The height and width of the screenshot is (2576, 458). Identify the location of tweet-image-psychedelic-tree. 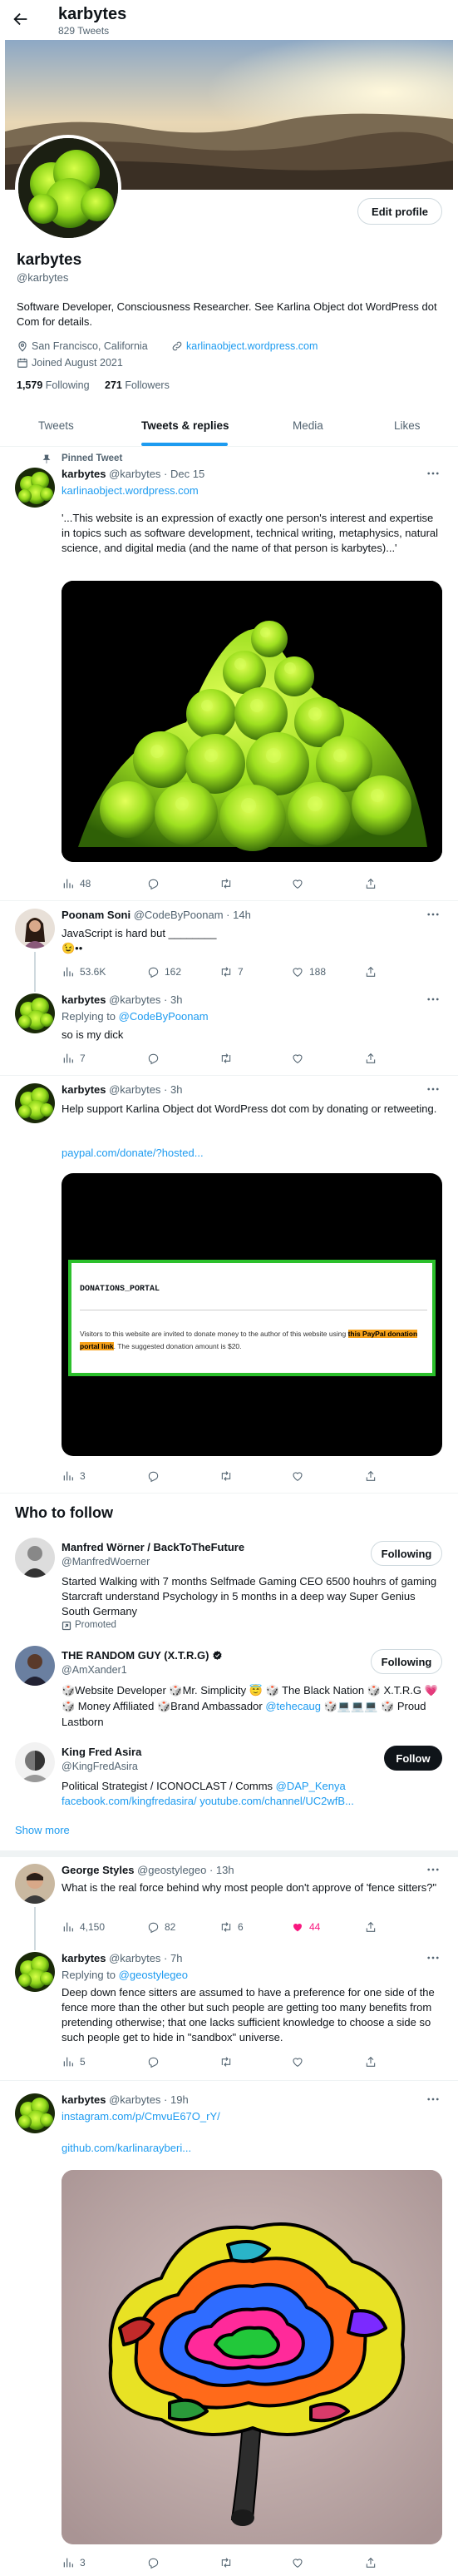
(252, 2357).